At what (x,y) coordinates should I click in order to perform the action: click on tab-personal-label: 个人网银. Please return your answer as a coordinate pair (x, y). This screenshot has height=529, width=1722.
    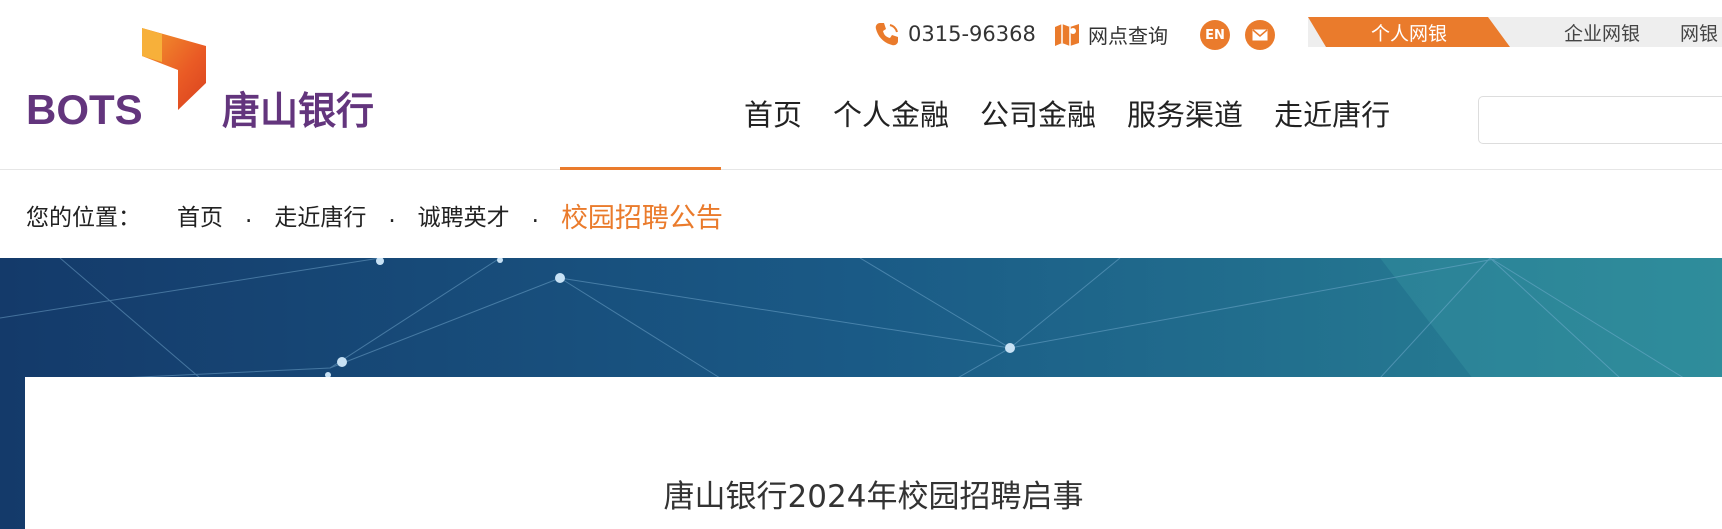
    Looking at the image, I should click on (1408, 33).